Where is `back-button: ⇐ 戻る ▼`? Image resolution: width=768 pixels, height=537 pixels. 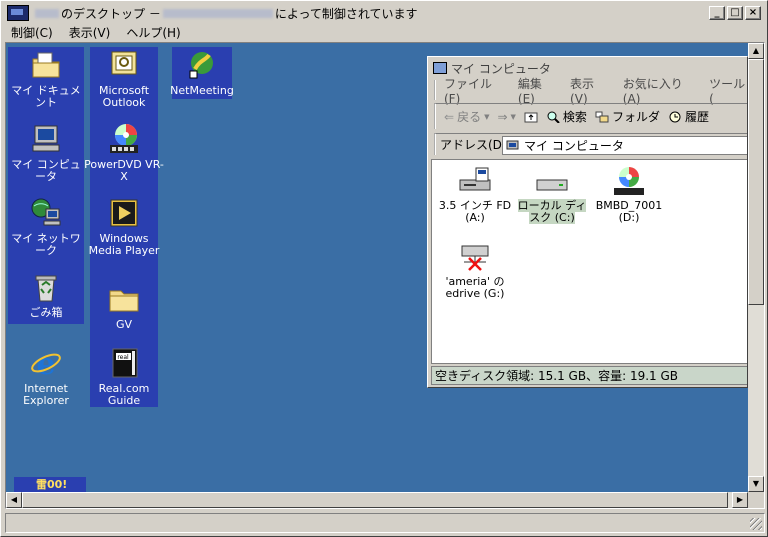
back-button: ⇐ 戻る ▼ is located at coordinates (466, 116).